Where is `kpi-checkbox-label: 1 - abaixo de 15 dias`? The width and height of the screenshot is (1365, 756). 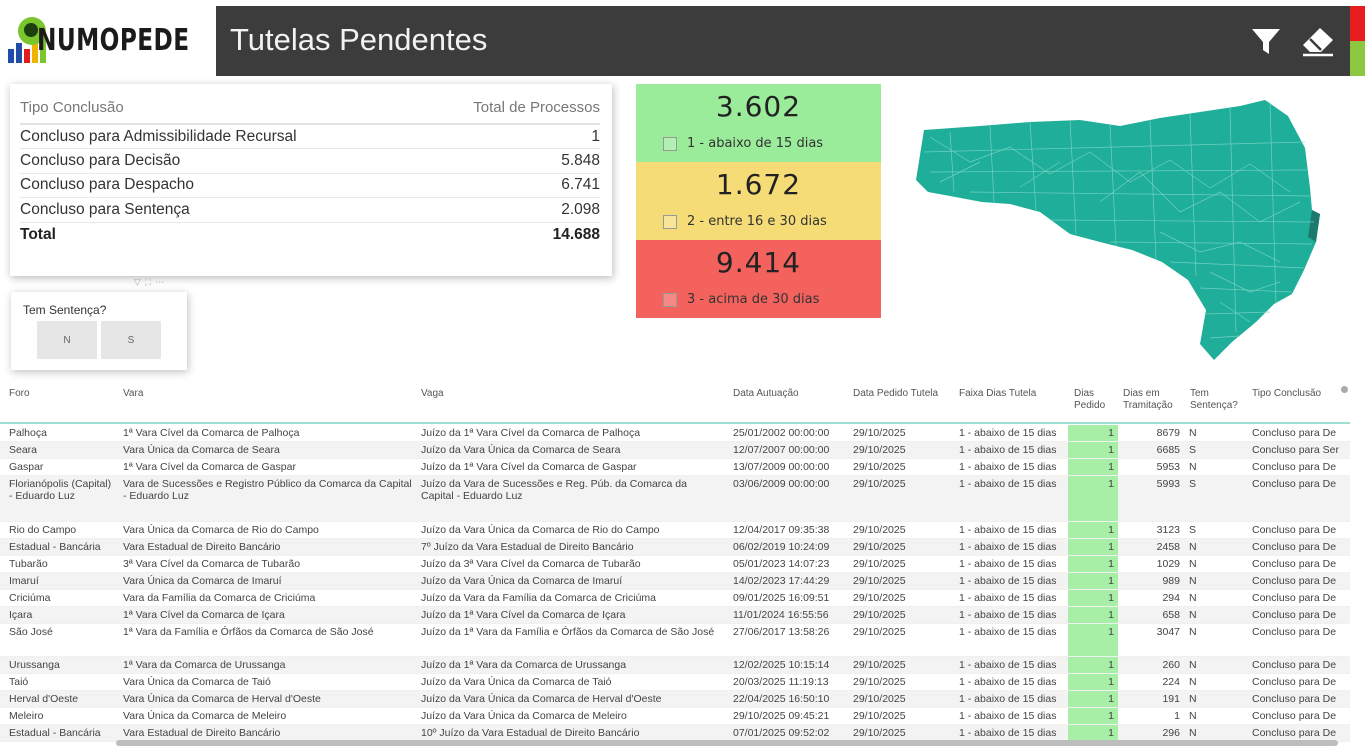 kpi-checkbox-label: 1 - abaixo de 15 dias is located at coordinates (743, 143).